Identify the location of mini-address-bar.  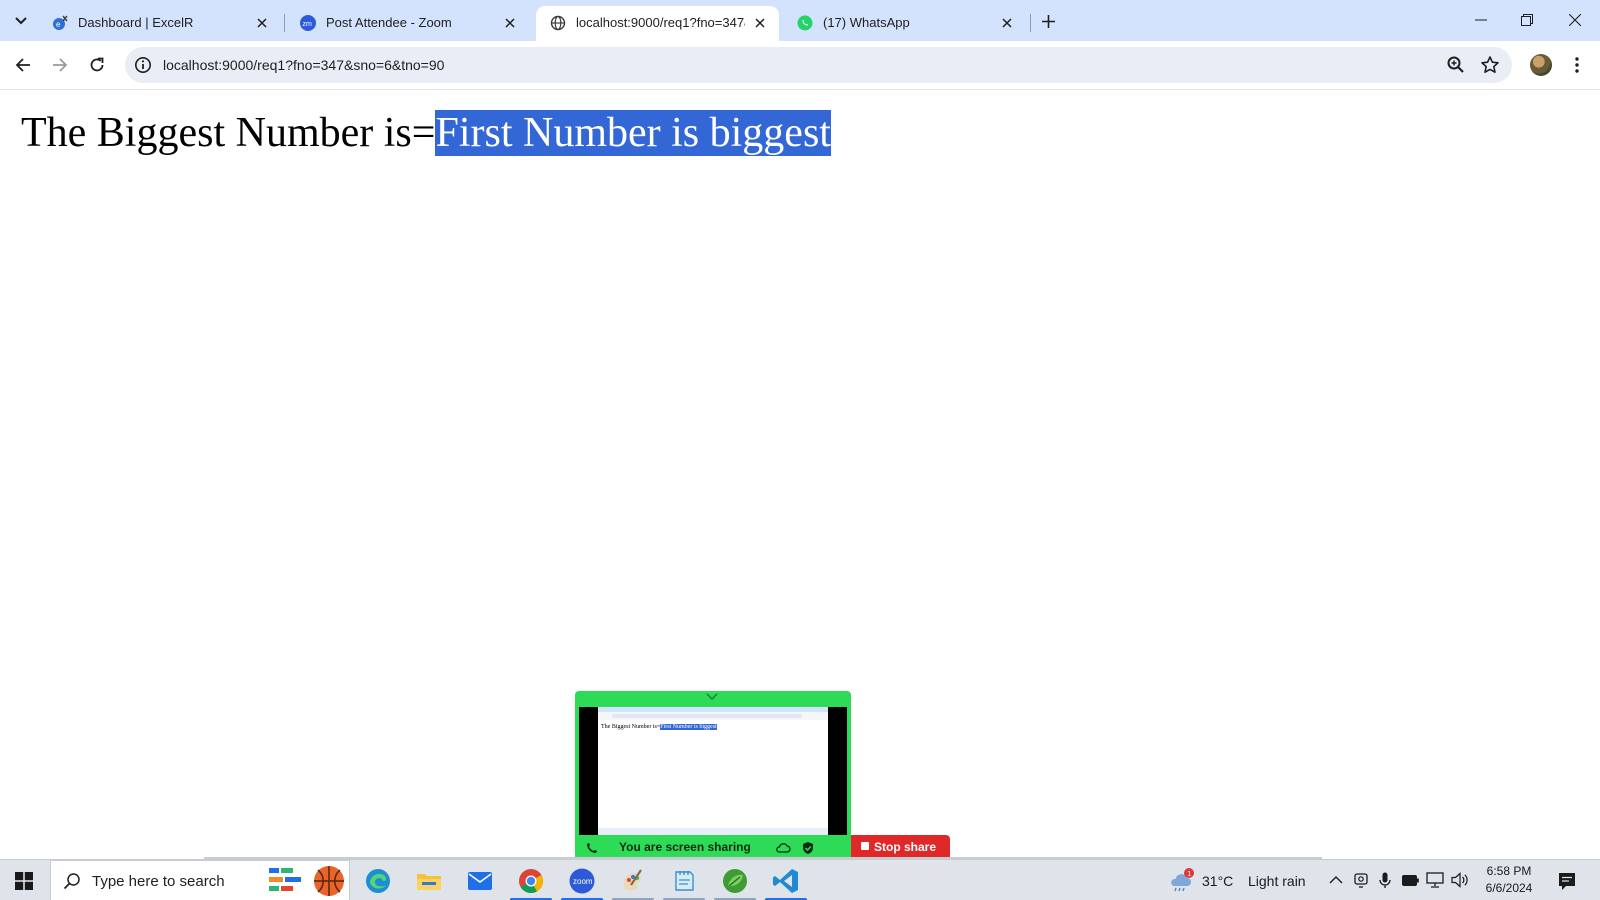
(713, 716).